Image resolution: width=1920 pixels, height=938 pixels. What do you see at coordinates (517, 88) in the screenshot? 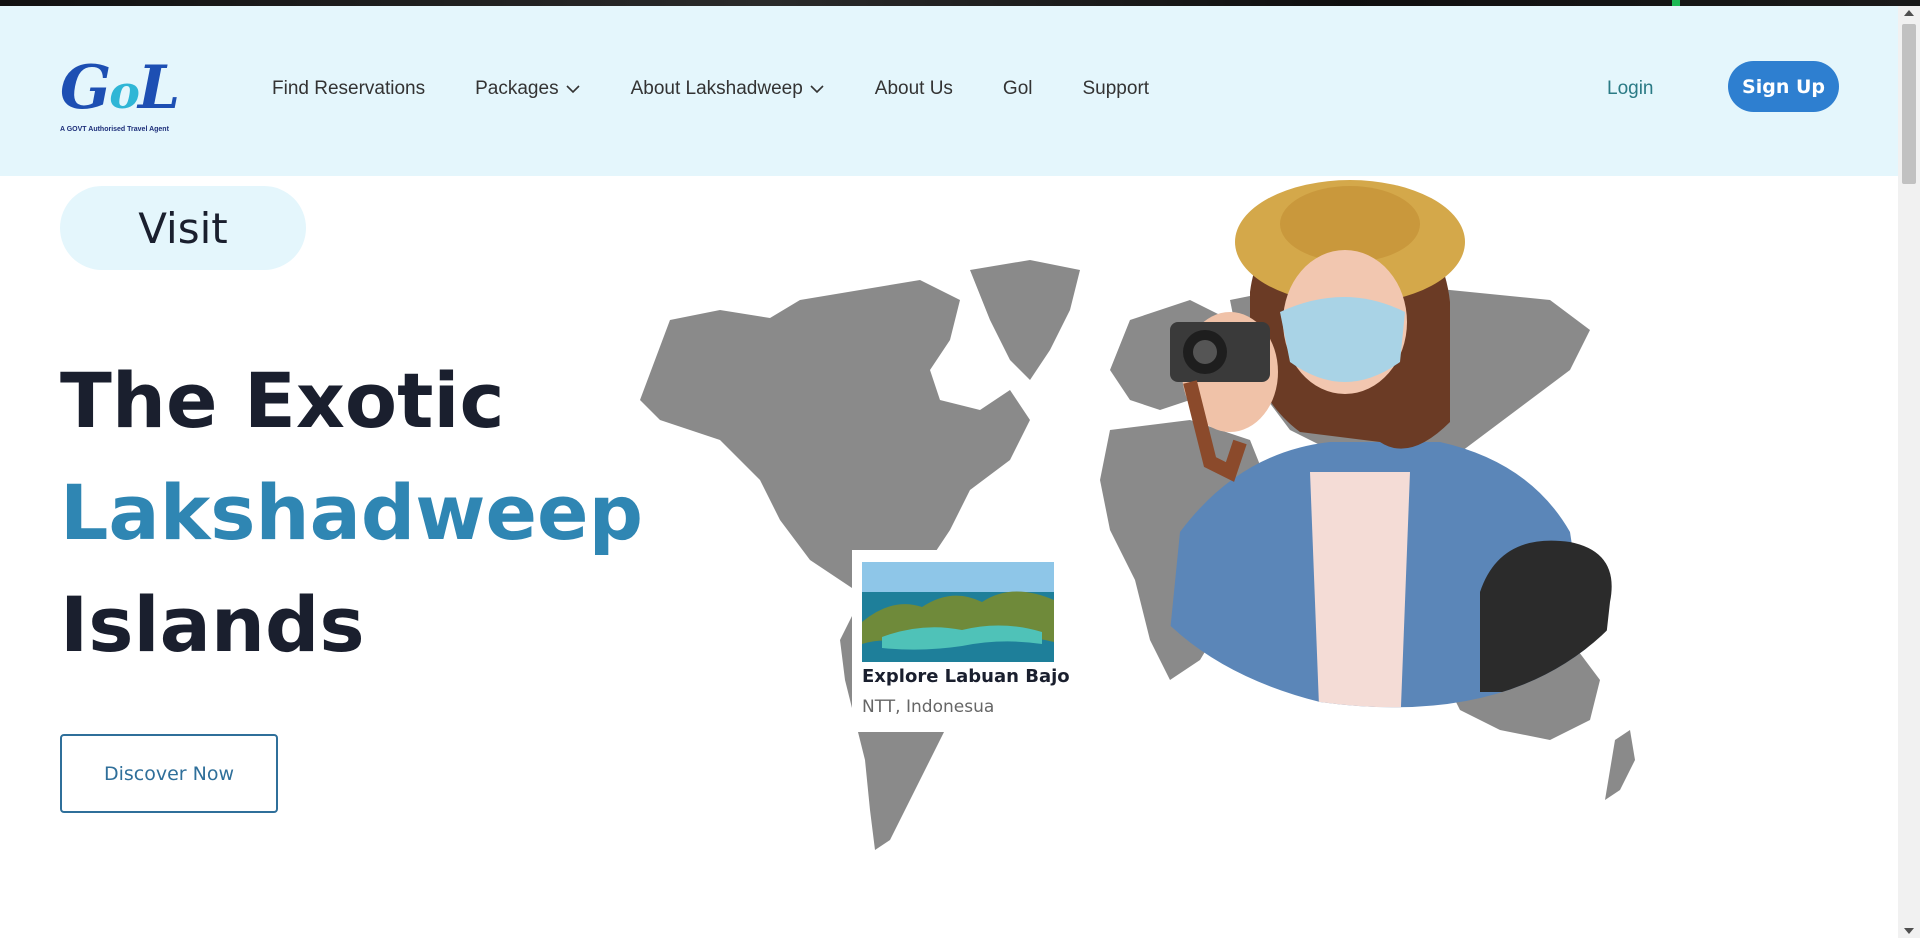
I see `nav-label: Packages` at bounding box center [517, 88].